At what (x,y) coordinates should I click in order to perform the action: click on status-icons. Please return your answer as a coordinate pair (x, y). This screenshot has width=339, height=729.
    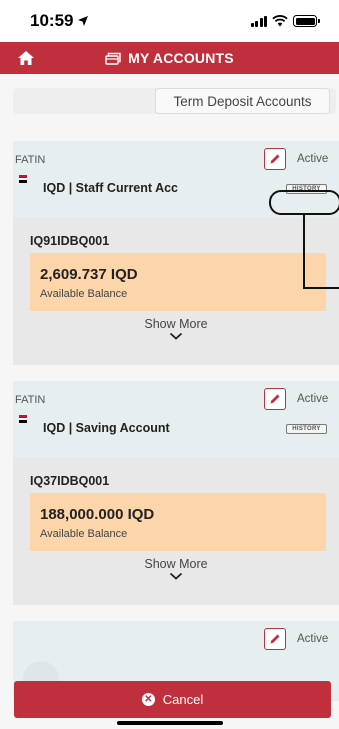
    Looking at the image, I should click on (285, 21).